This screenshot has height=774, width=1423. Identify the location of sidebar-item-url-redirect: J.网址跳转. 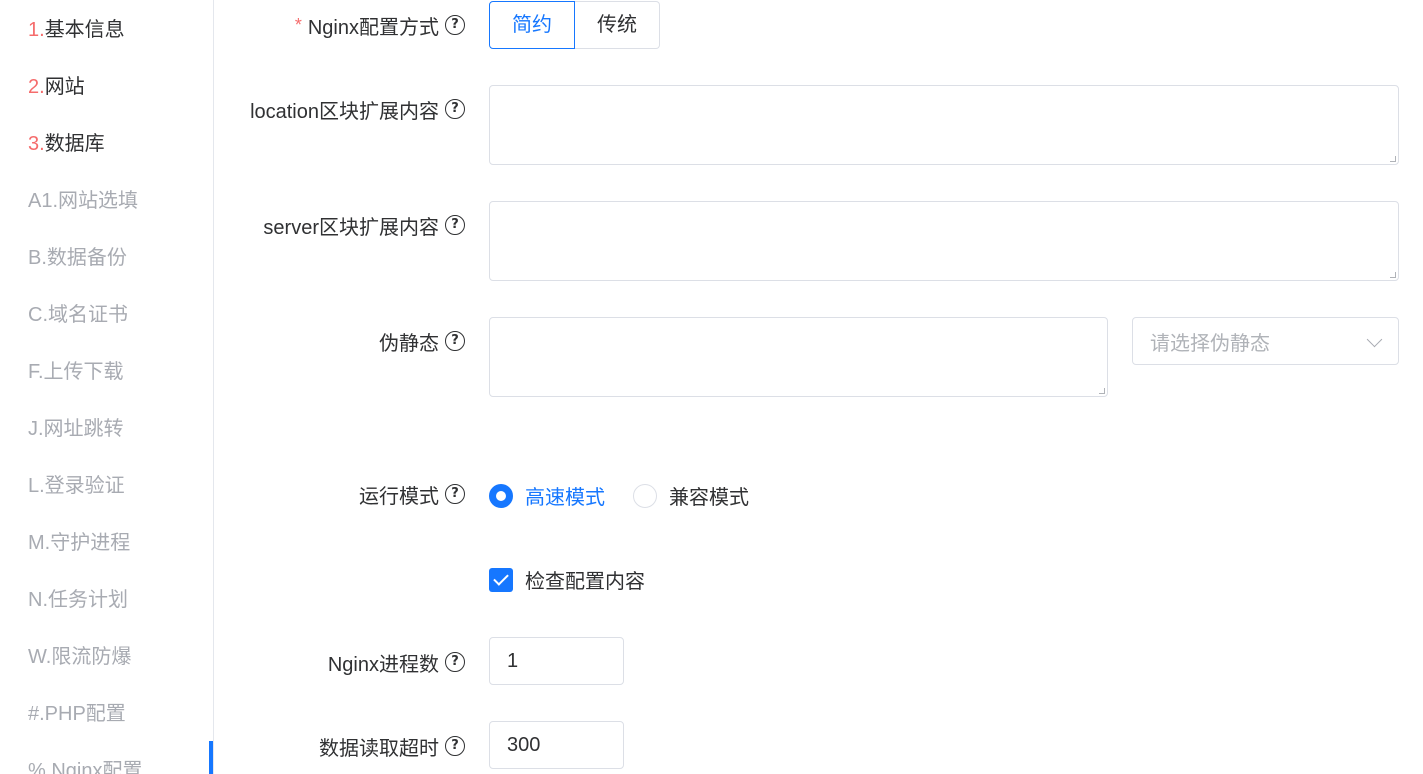
(76, 429).